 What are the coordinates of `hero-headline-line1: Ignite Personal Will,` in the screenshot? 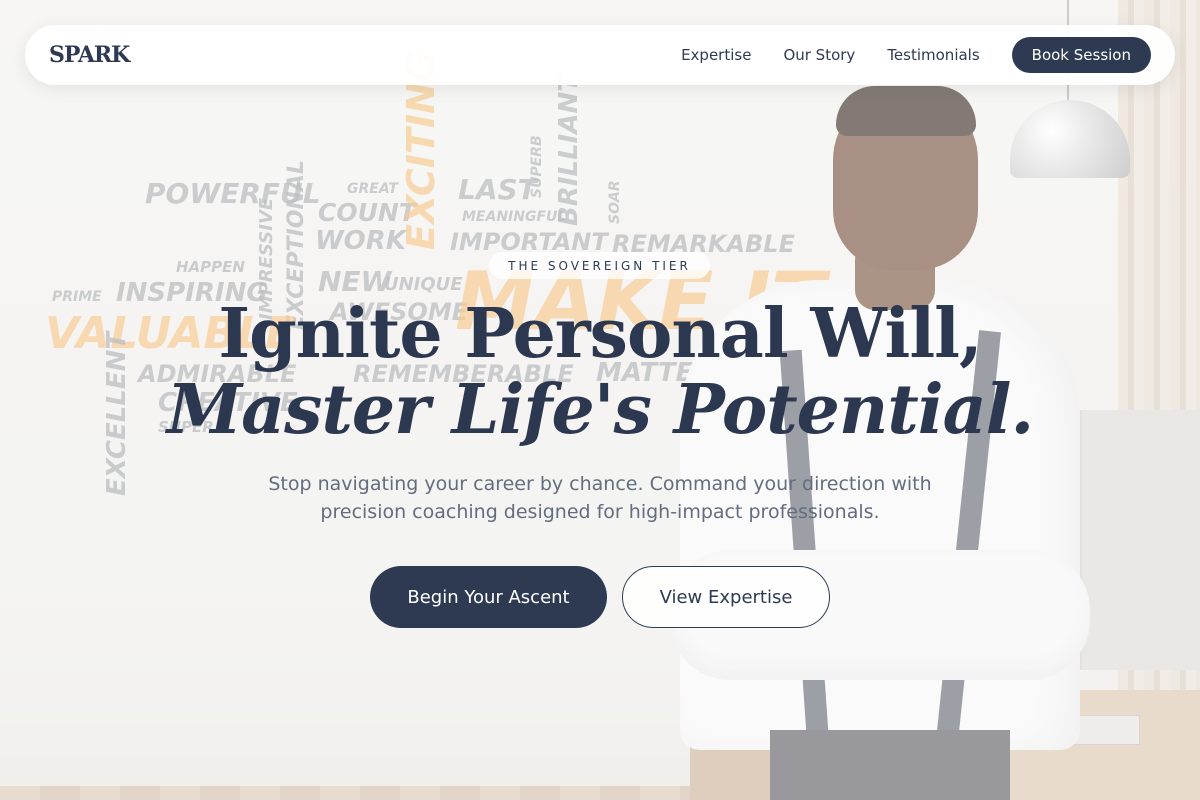 It's located at (600, 334).